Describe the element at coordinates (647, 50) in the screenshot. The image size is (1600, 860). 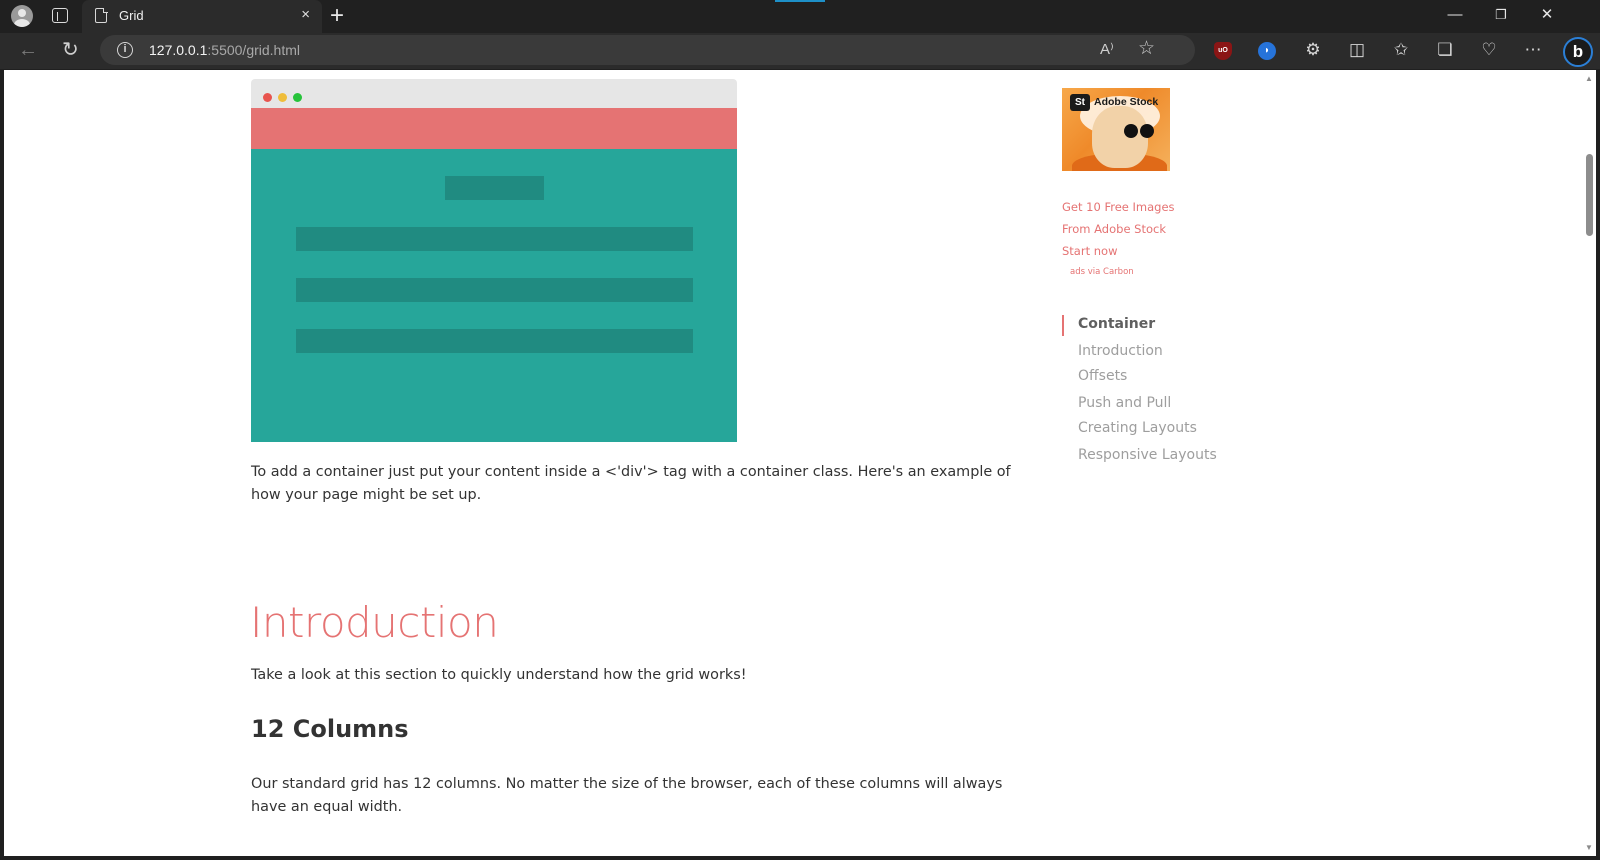
I see `address-bar: i 127.0.0.1:5500/grid.html A⁾ ☆` at that location.